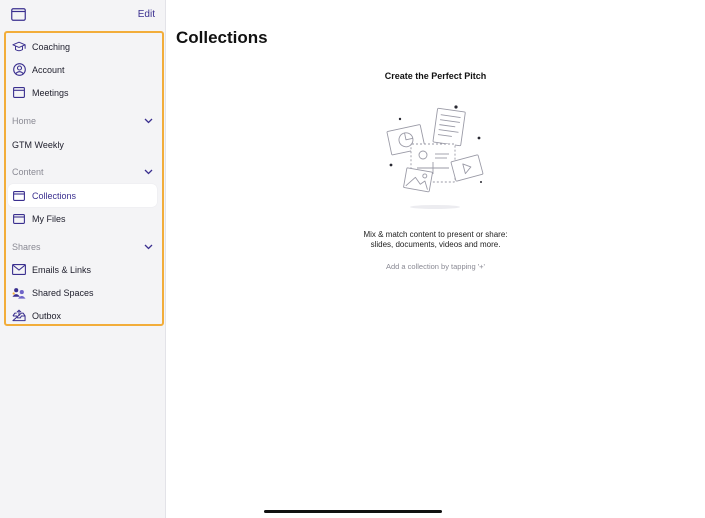  Describe the element at coordinates (435, 244) in the screenshot. I see `description-line: slides, documents, videos and more.` at that location.